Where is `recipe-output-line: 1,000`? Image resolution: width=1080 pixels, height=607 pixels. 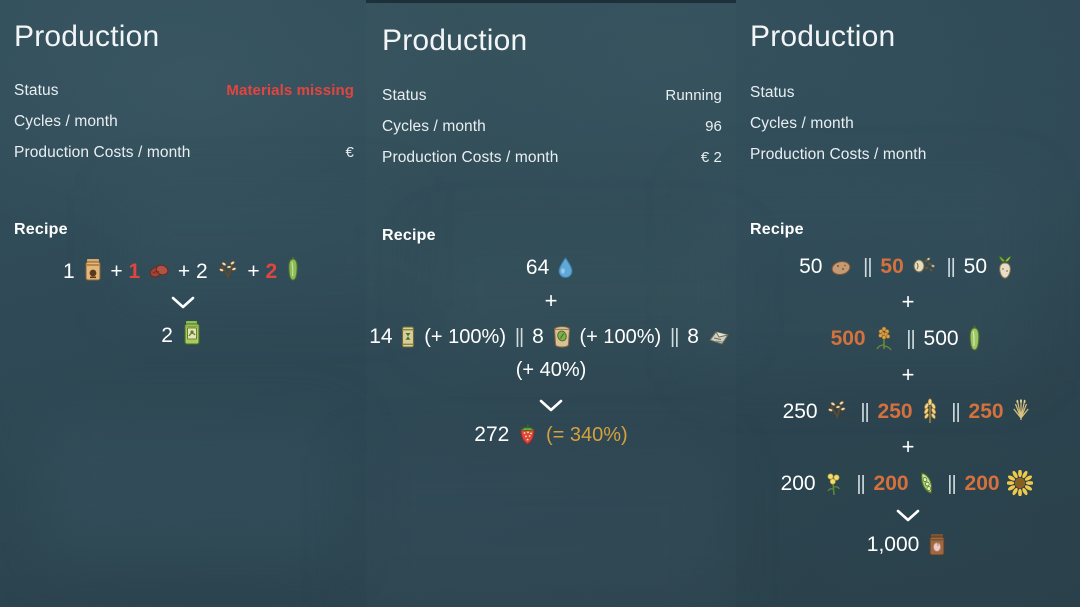
recipe-output-line: 1,000 is located at coordinates (908, 544).